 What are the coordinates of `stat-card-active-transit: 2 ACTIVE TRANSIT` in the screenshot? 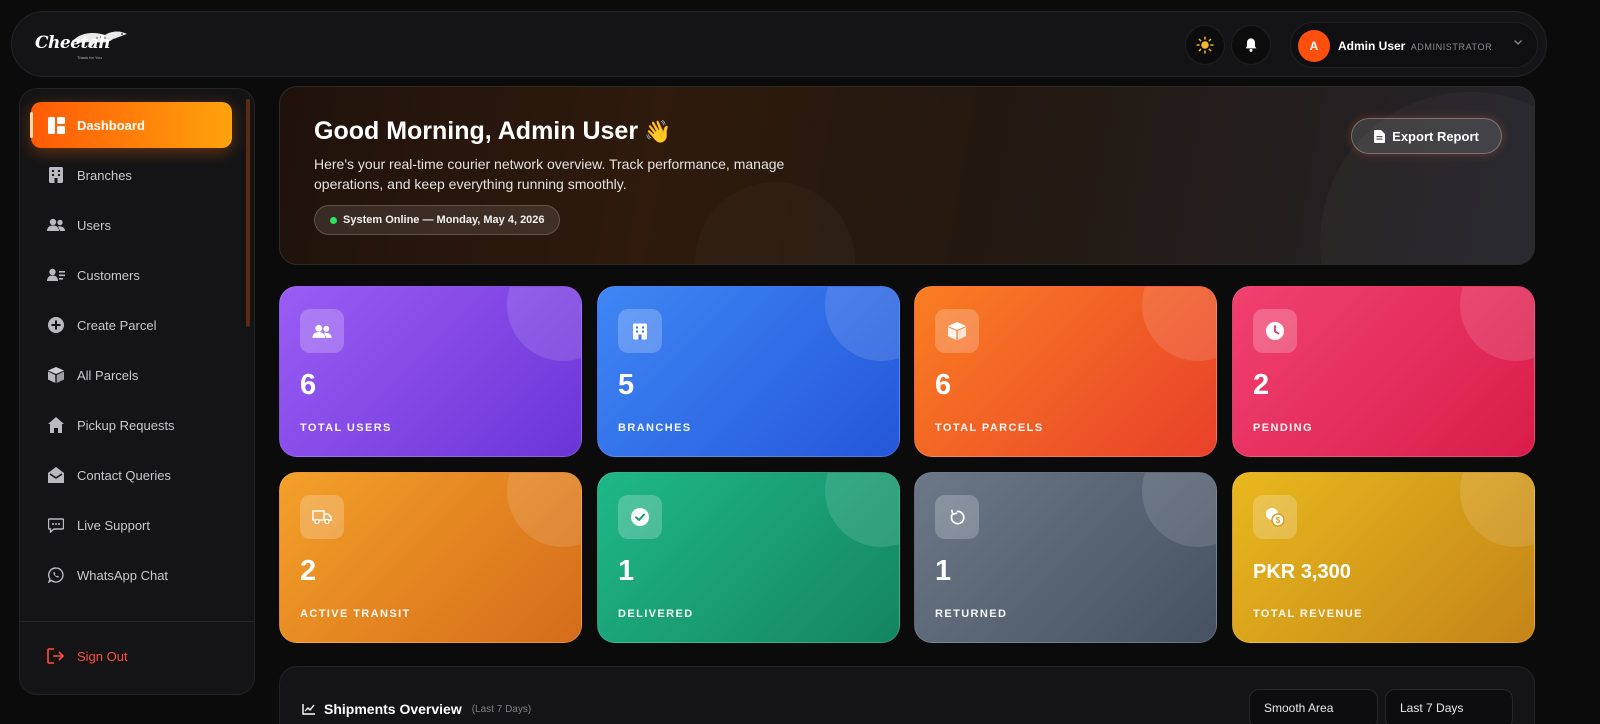 It's located at (430, 557).